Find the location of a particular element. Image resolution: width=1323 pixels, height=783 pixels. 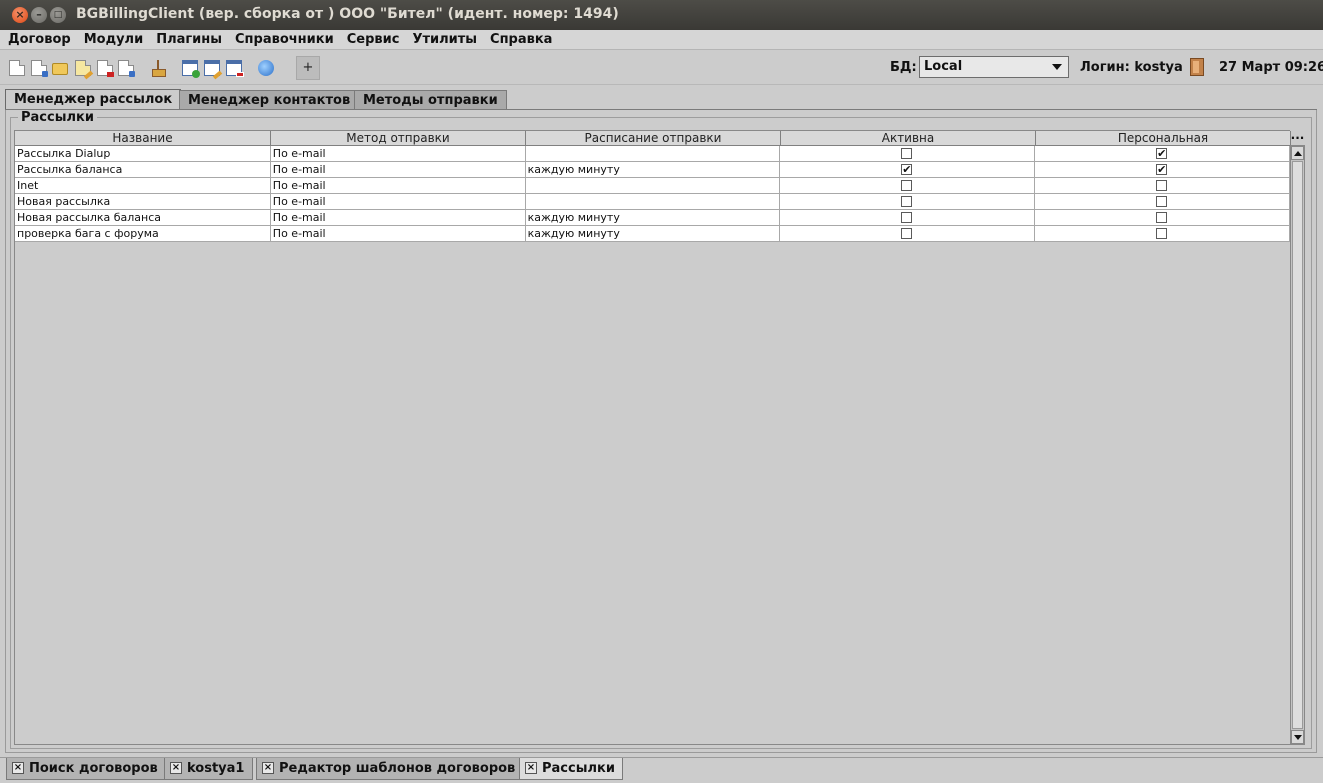

menu-moduli: Модули is located at coordinates (113, 39).